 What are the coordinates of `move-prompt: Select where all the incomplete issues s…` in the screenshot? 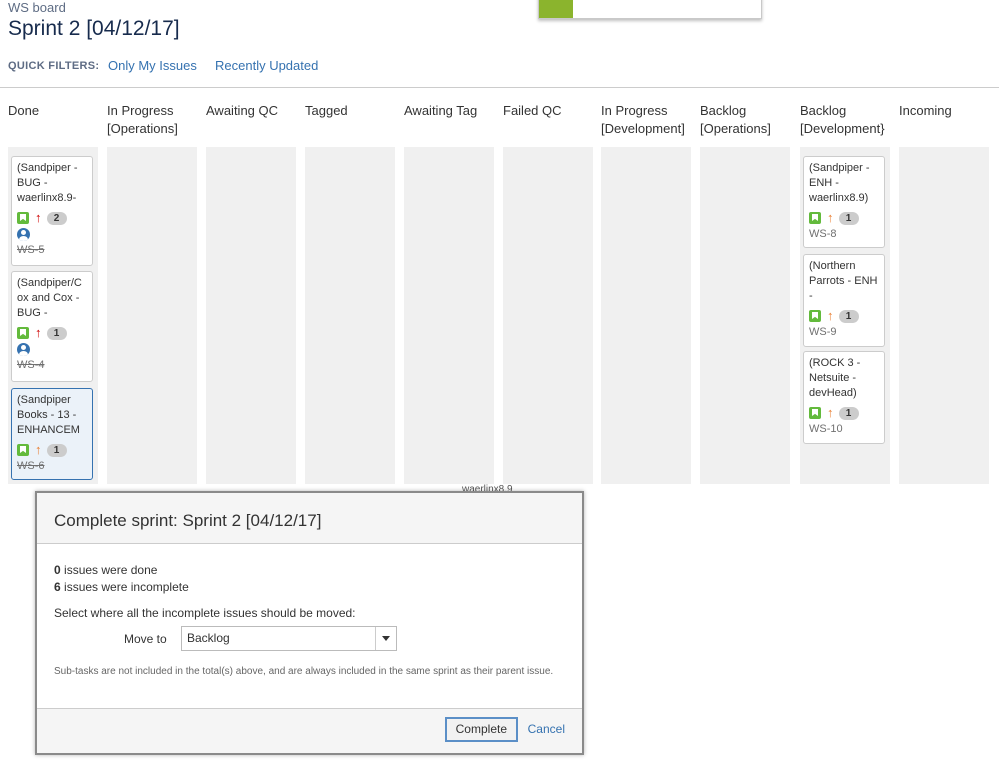 It's located at (205, 613).